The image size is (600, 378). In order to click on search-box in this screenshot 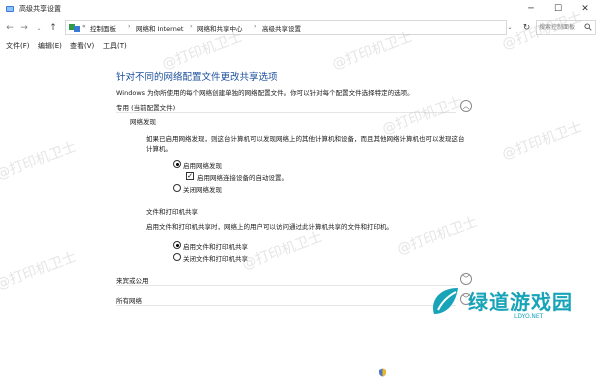, I will do `click(566, 27)`.